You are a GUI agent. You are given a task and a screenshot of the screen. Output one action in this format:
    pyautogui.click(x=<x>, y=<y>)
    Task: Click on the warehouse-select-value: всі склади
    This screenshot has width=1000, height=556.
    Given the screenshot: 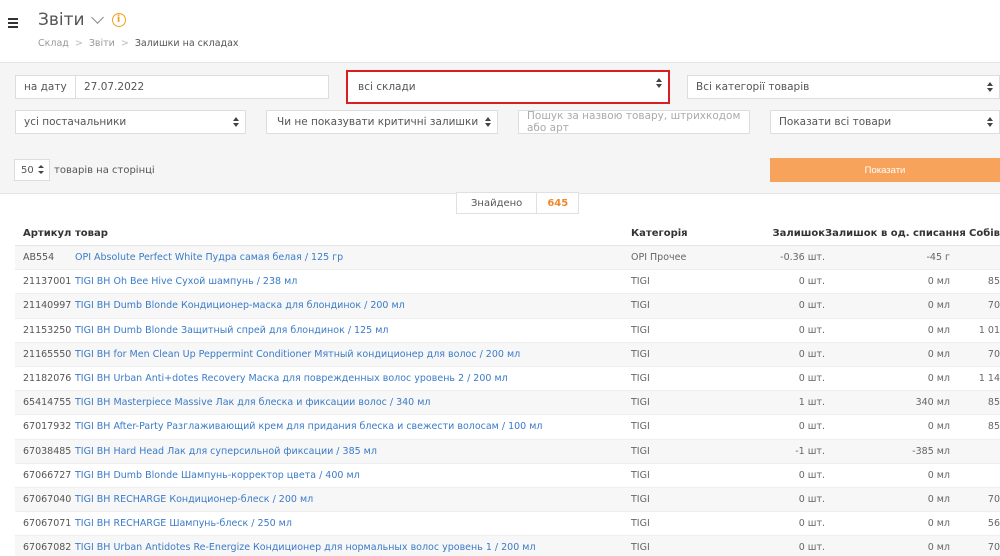 What is the action you would take?
    pyautogui.click(x=387, y=87)
    